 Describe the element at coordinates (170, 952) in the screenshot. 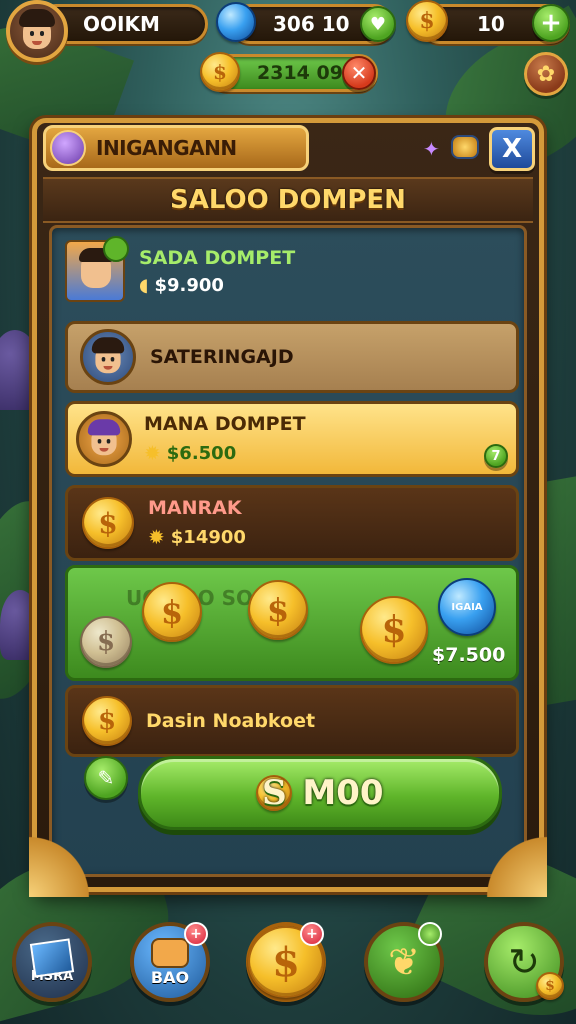

I see `bag-icon` at that location.